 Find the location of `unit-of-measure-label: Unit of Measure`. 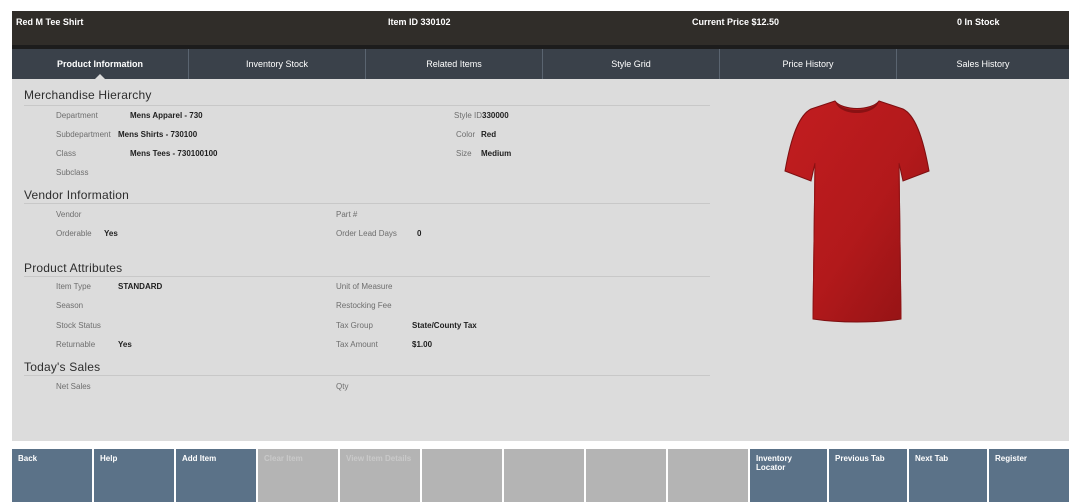

unit-of-measure-label: Unit of Measure is located at coordinates (364, 286).